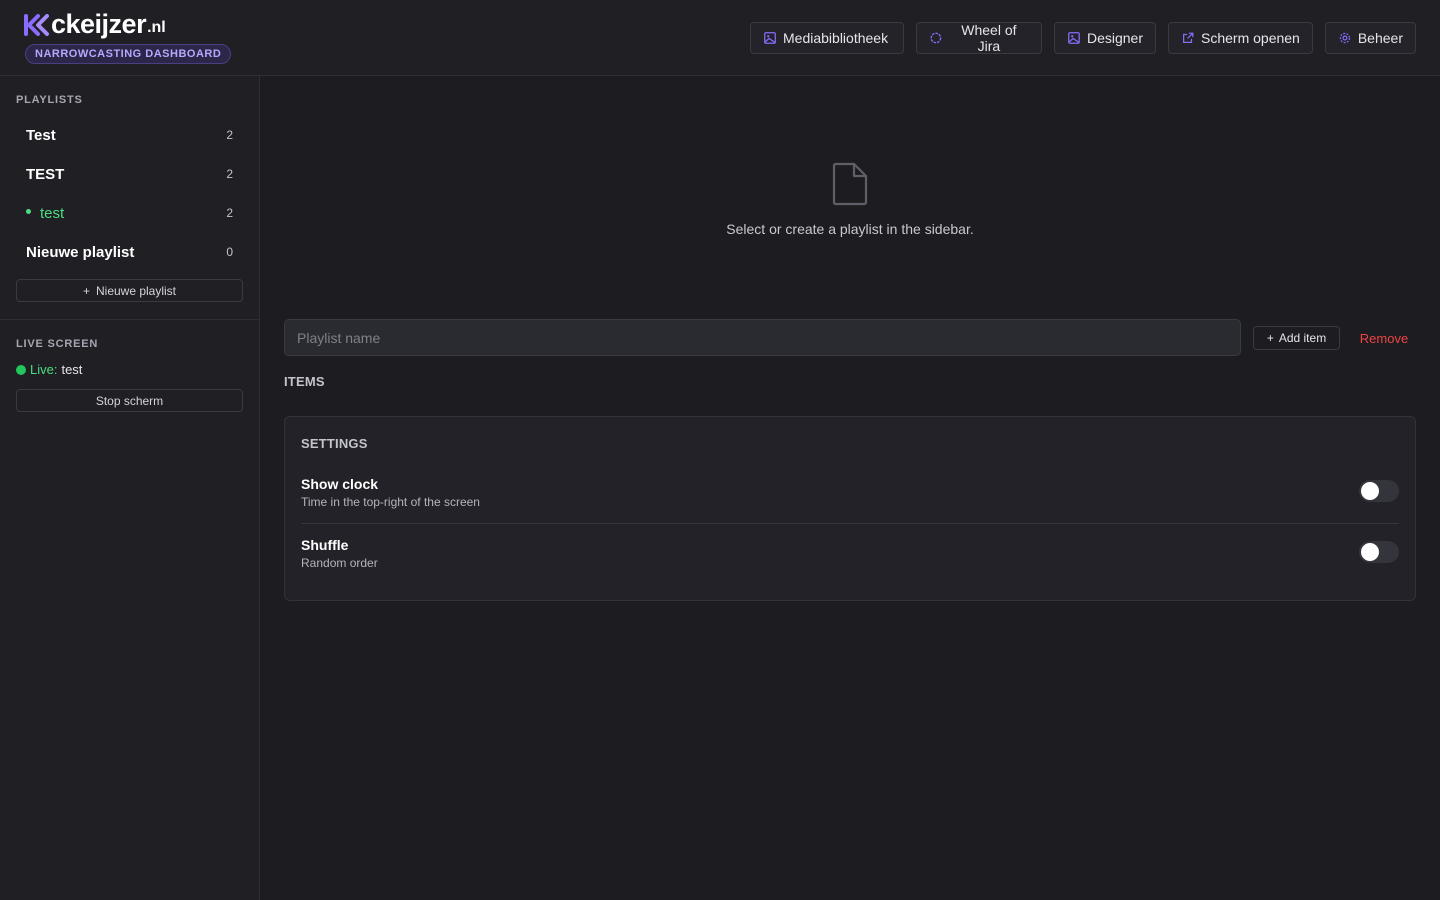 This screenshot has height=900, width=1440. Describe the element at coordinates (989, 38) in the screenshot. I see `nav-label: Wheel of Jira` at that location.